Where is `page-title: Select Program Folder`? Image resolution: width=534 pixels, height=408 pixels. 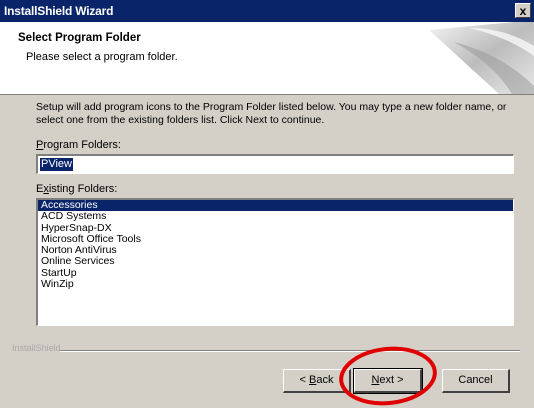
page-title: Select Program Folder is located at coordinates (79, 38).